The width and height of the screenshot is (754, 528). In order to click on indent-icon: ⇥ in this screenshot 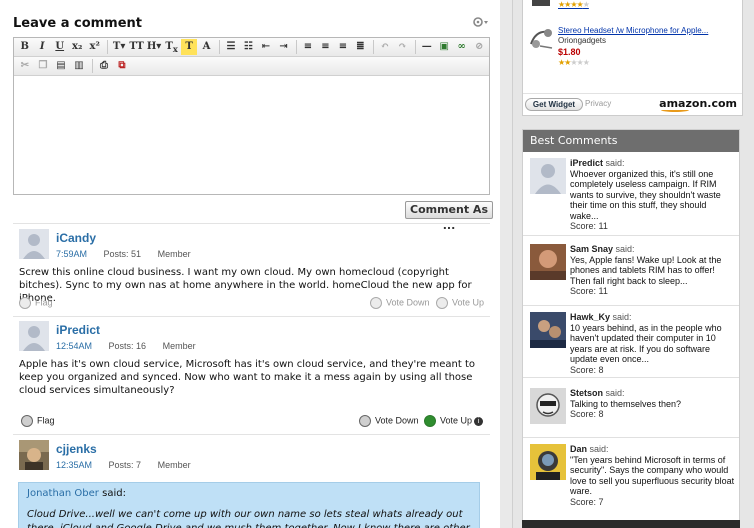, I will do `click(283, 47)`.